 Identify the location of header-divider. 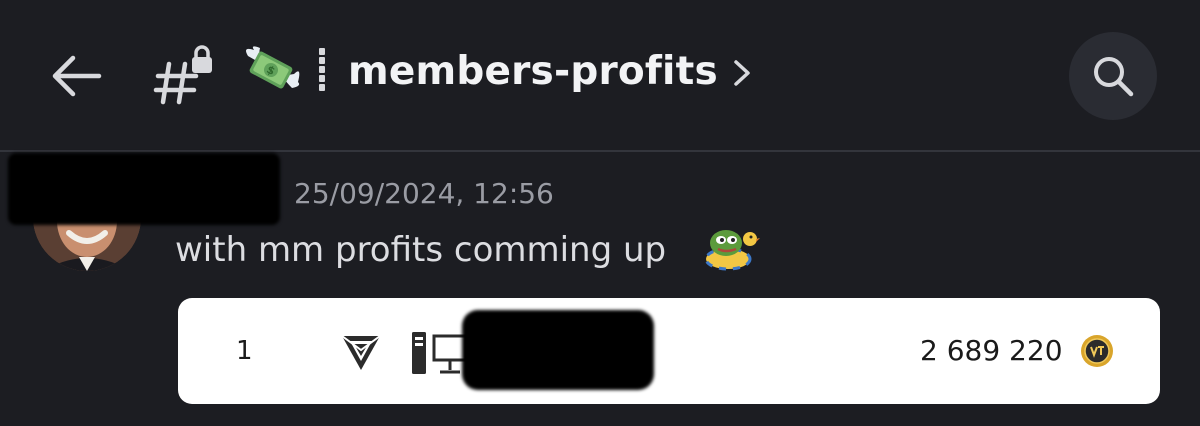
(600, 151).